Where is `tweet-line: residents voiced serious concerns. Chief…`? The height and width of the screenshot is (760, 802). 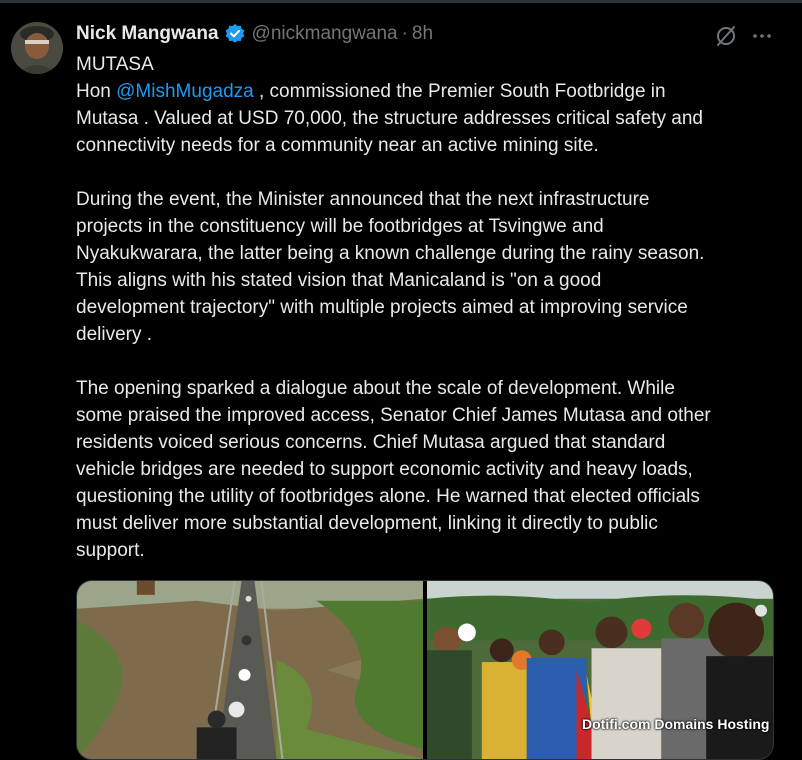 tweet-line: residents voiced serious concerns. Chief… is located at coordinates (371, 442).